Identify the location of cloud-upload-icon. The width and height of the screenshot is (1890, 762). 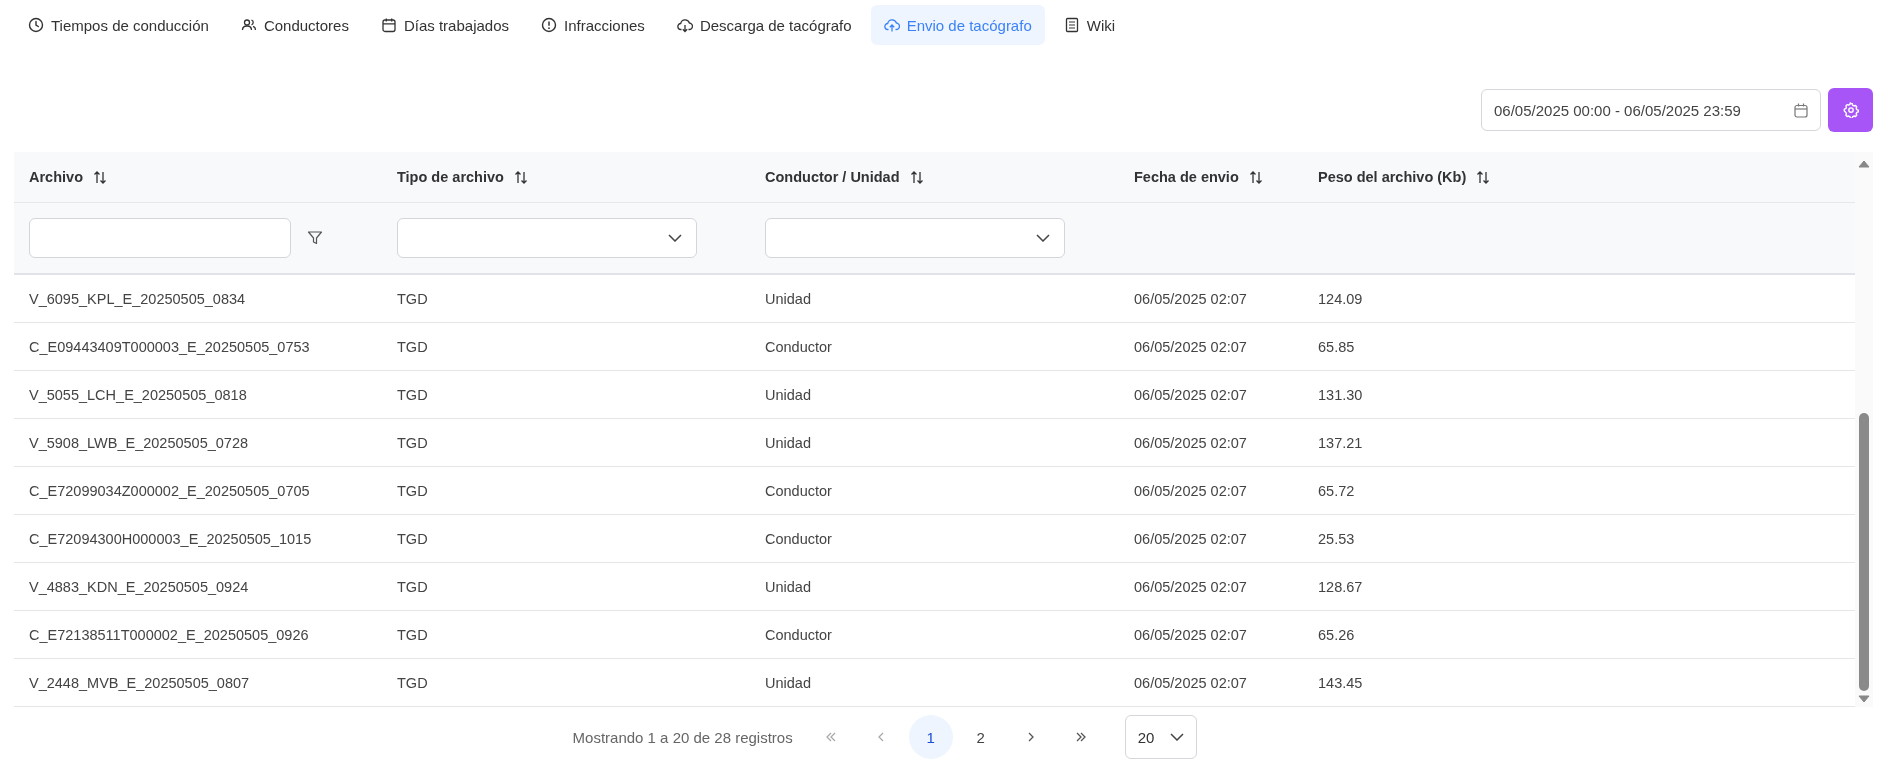
(891, 25).